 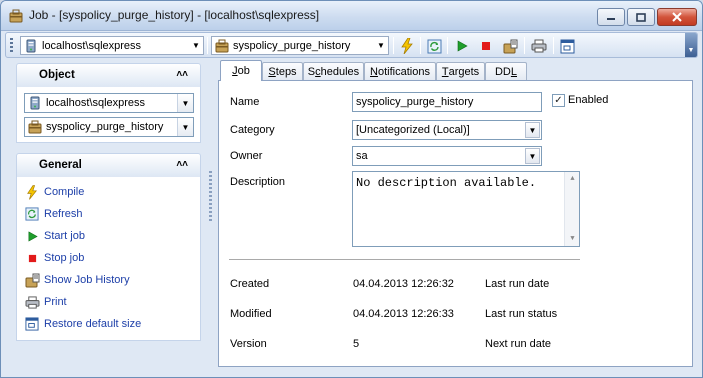 What do you see at coordinates (246, 156) in the screenshot?
I see `owner-label: Owner` at bounding box center [246, 156].